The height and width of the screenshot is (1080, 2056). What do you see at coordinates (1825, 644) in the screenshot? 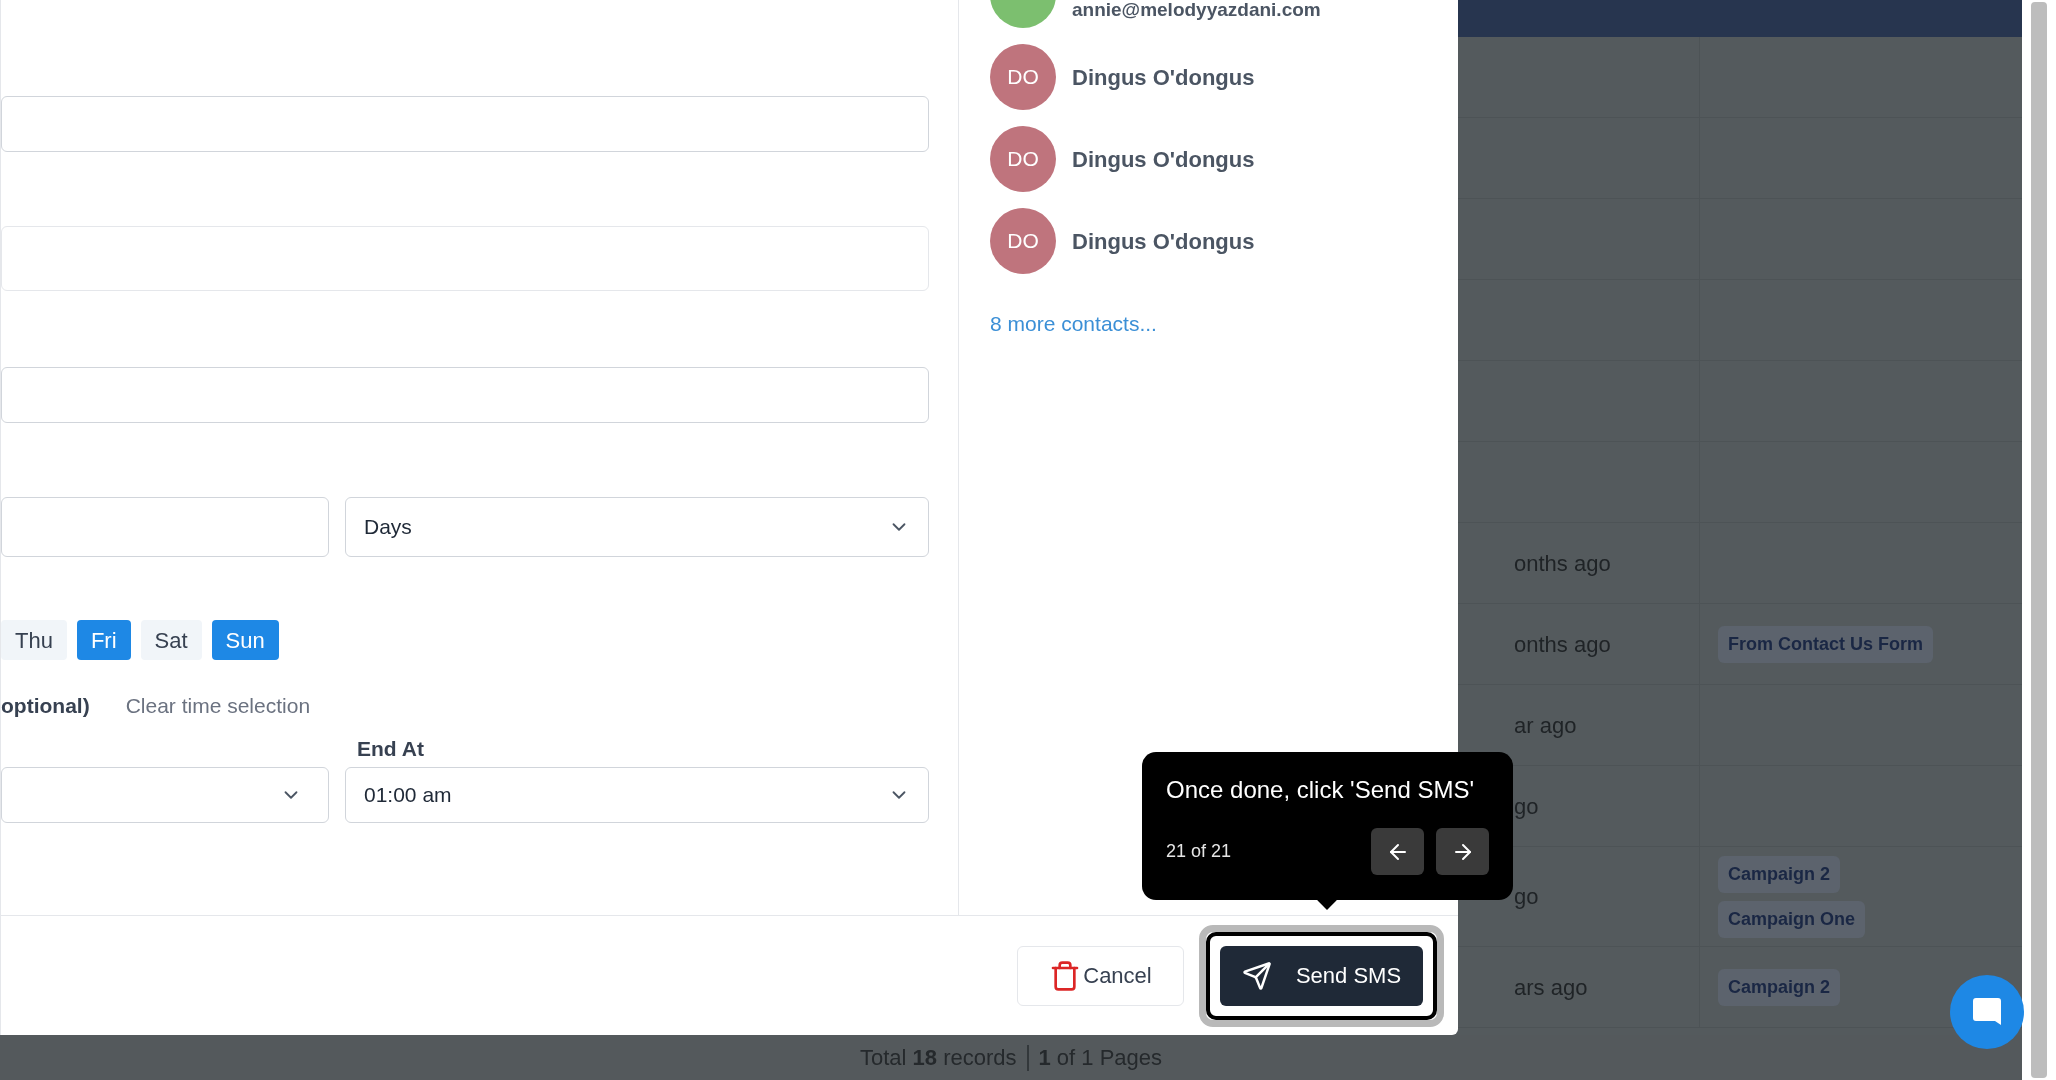
I see `tag: From Contact Us Form` at bounding box center [1825, 644].